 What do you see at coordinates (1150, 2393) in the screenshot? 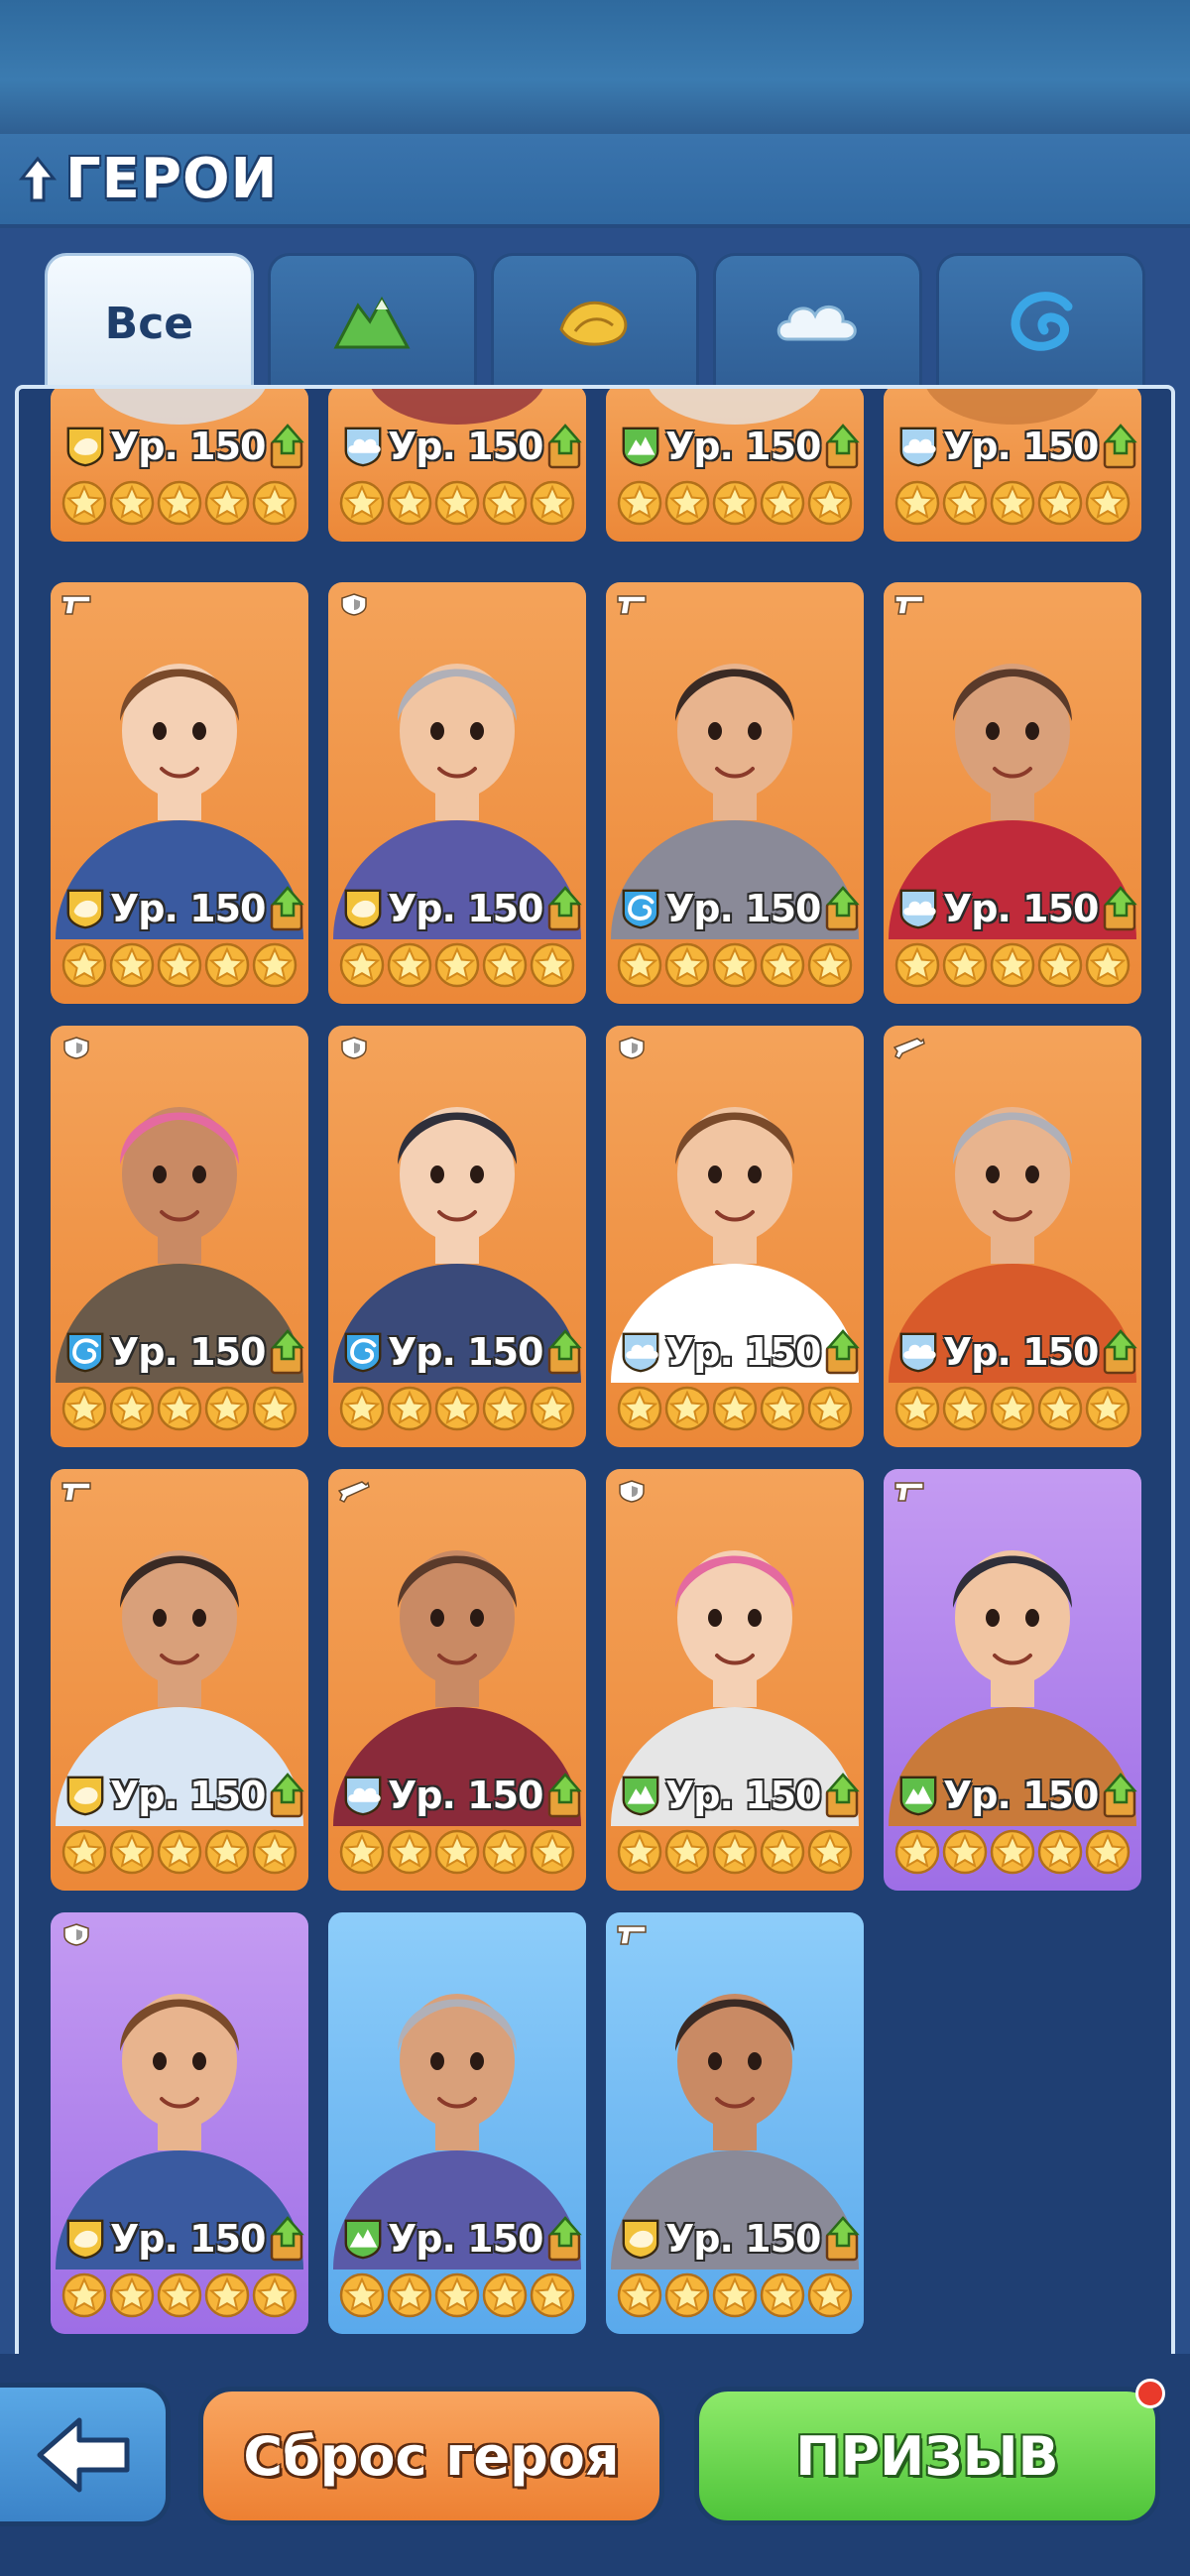
I see `notification-badge` at bounding box center [1150, 2393].